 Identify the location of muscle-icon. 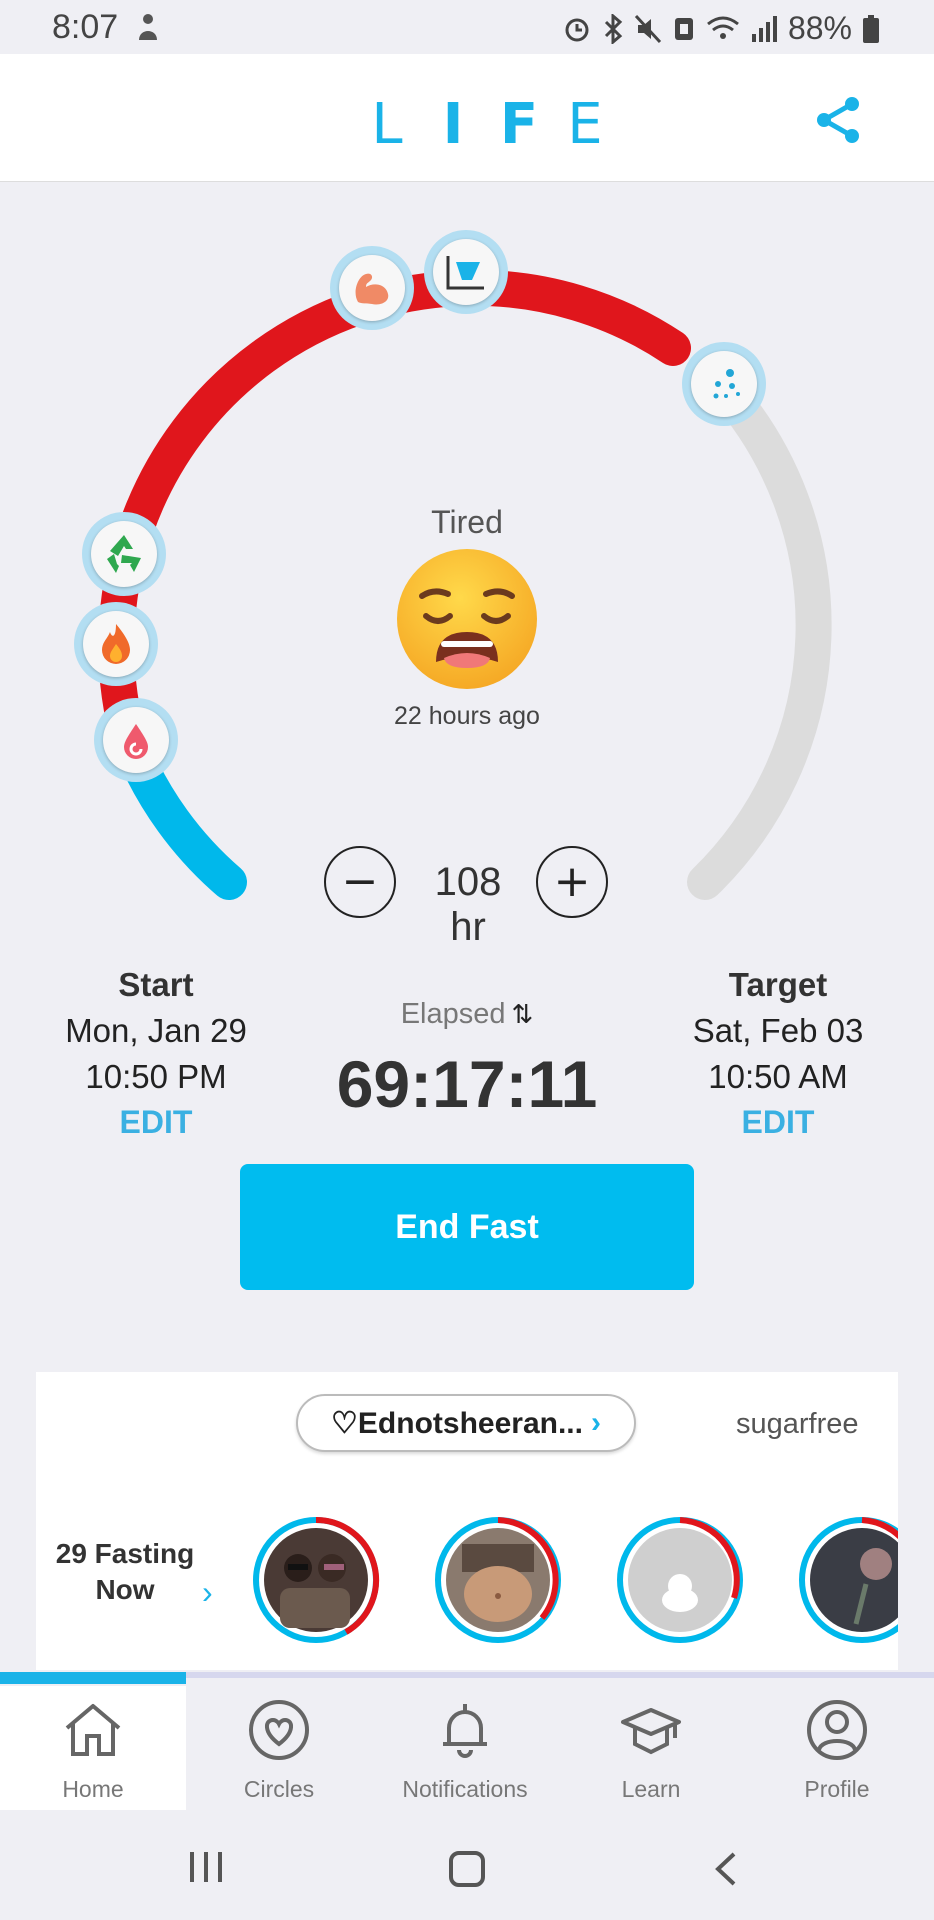
(372, 289).